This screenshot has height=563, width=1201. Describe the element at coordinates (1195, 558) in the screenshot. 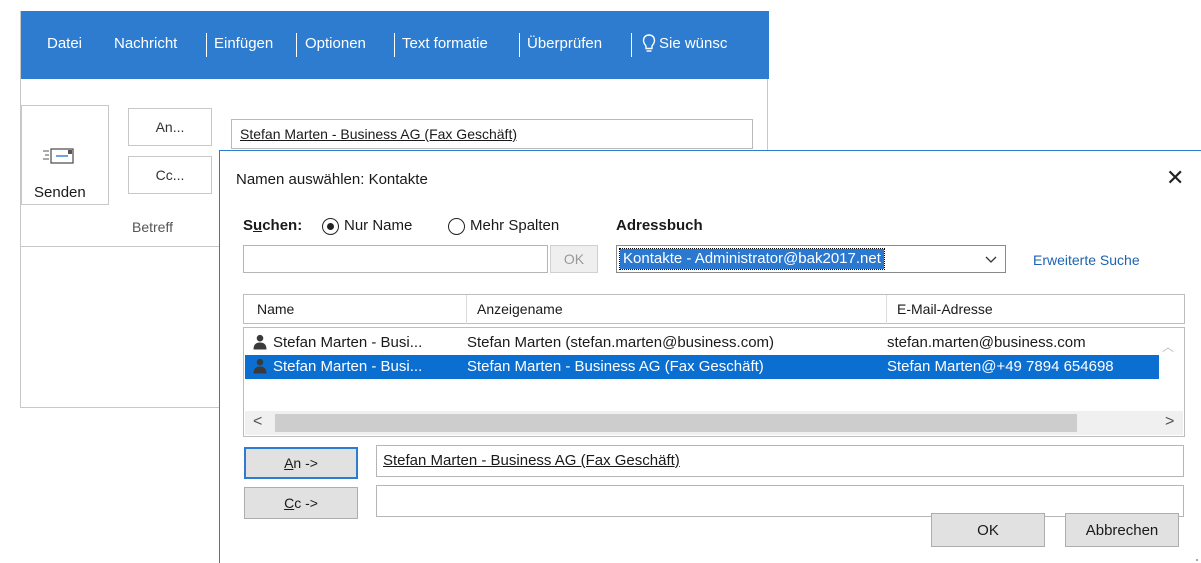

I see `resize-grip-icon` at that location.